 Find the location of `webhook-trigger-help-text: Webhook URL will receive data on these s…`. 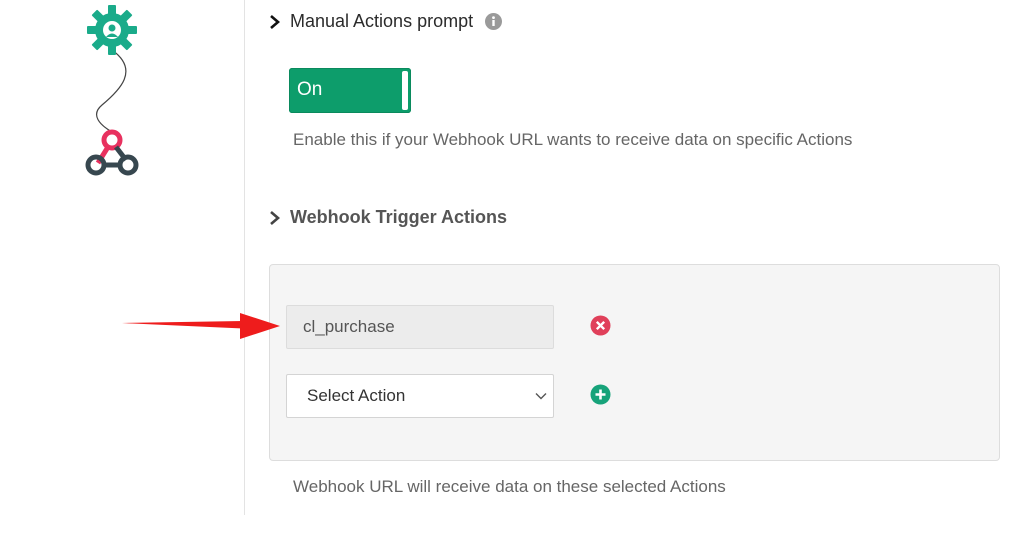

webhook-trigger-help-text: Webhook URL will receive data on these s… is located at coordinates (509, 486).